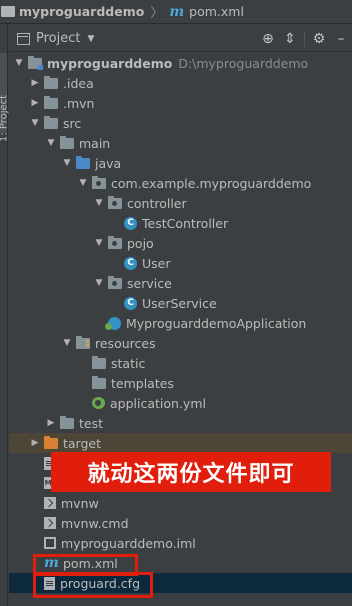  What do you see at coordinates (140, 243) in the screenshot?
I see `tree-item-label: pojo` at bounding box center [140, 243].